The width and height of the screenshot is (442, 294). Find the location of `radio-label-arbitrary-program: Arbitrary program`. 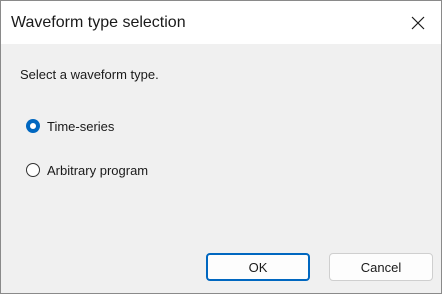

radio-label-arbitrary-program: Arbitrary program is located at coordinates (97, 170).